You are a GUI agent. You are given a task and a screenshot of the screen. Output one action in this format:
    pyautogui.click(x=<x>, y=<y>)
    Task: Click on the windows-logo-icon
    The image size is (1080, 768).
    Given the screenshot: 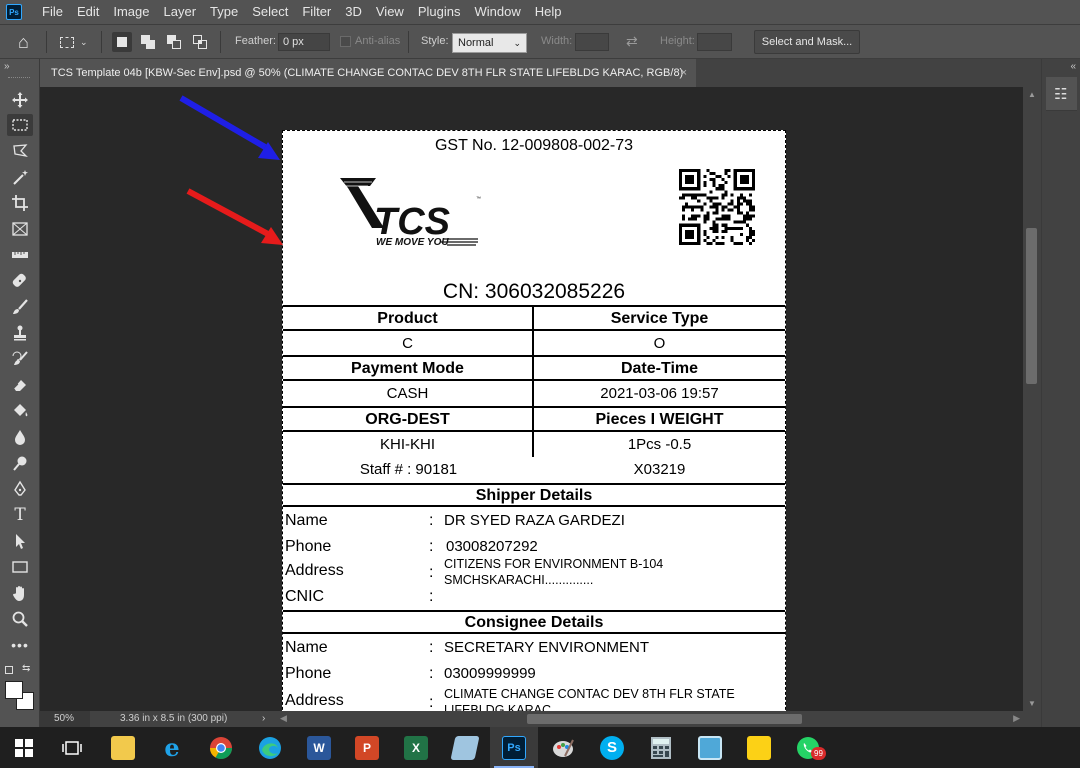 What is the action you would take?
    pyautogui.click(x=24, y=747)
    